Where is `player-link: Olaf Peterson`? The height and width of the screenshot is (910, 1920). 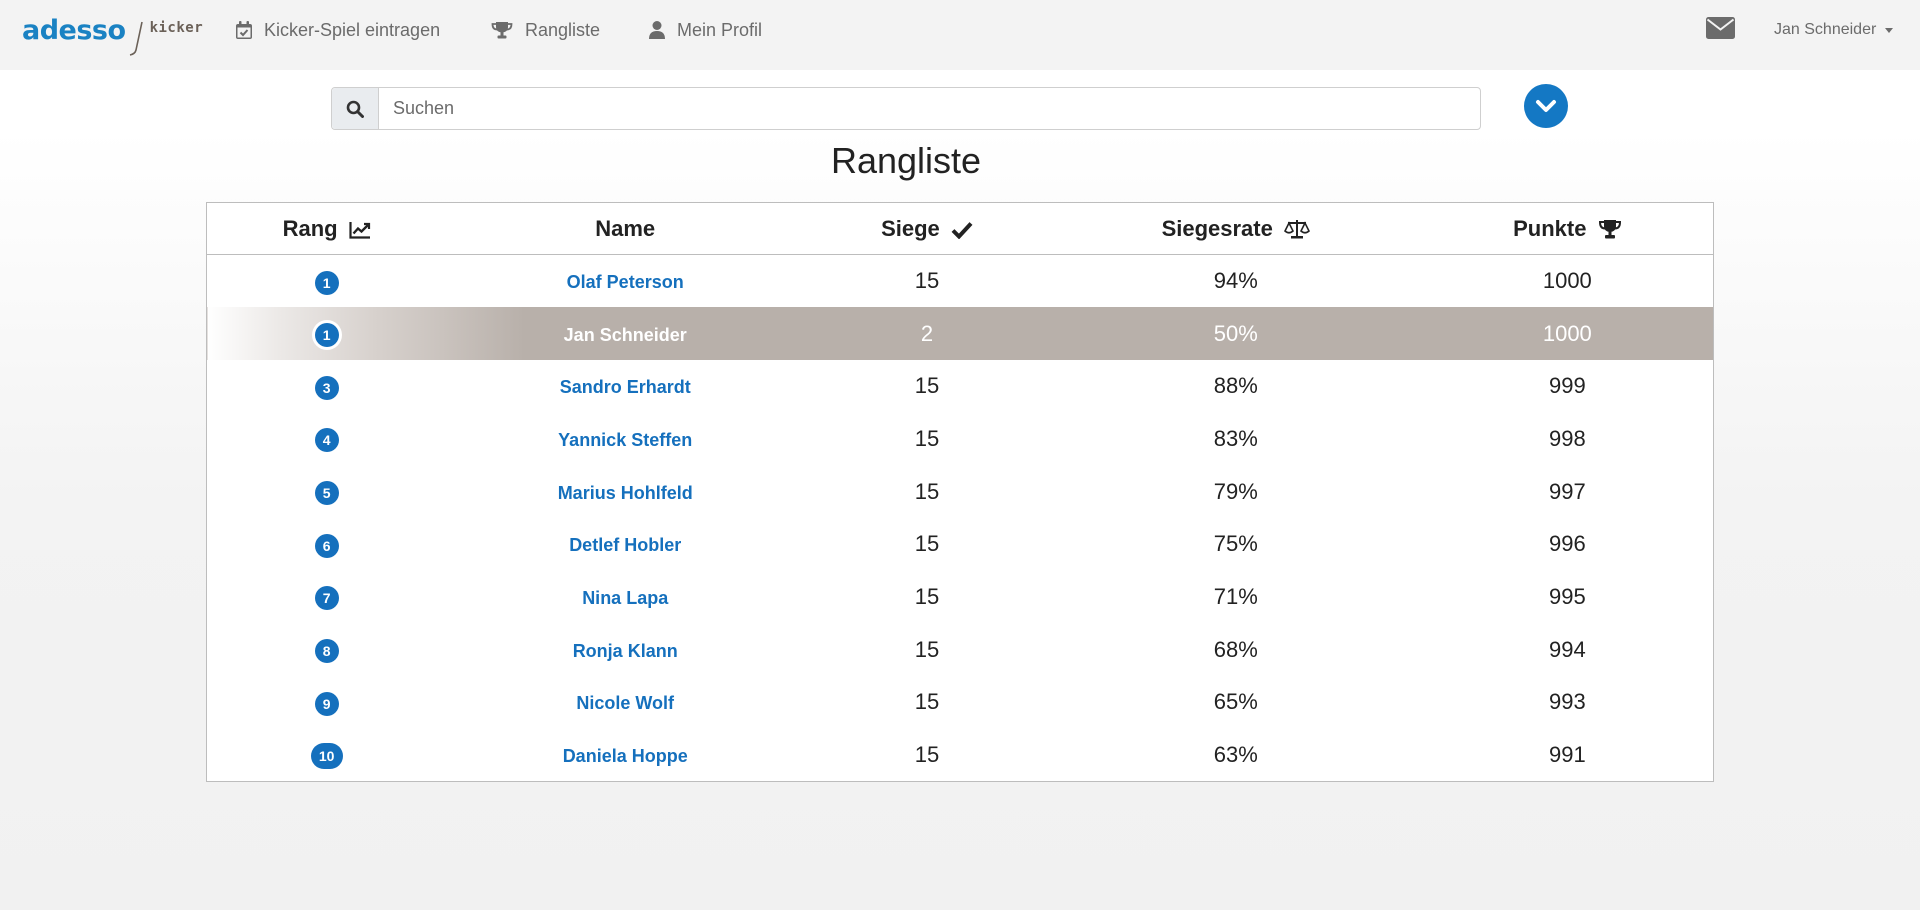 player-link: Olaf Peterson is located at coordinates (625, 282).